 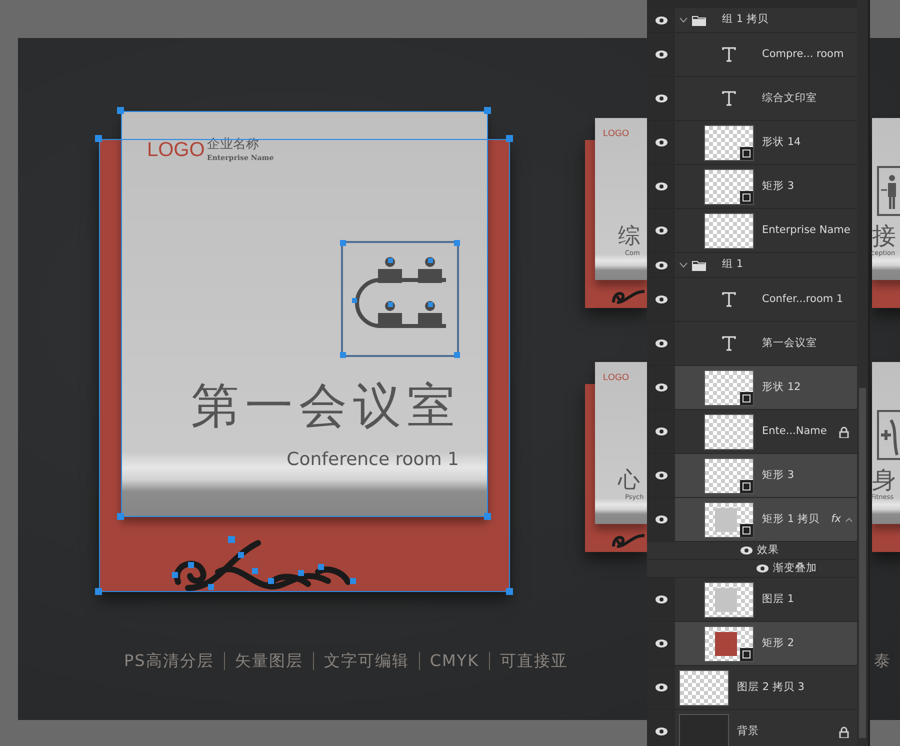 I want to click on sign-title: 接, so click(x=884, y=236).